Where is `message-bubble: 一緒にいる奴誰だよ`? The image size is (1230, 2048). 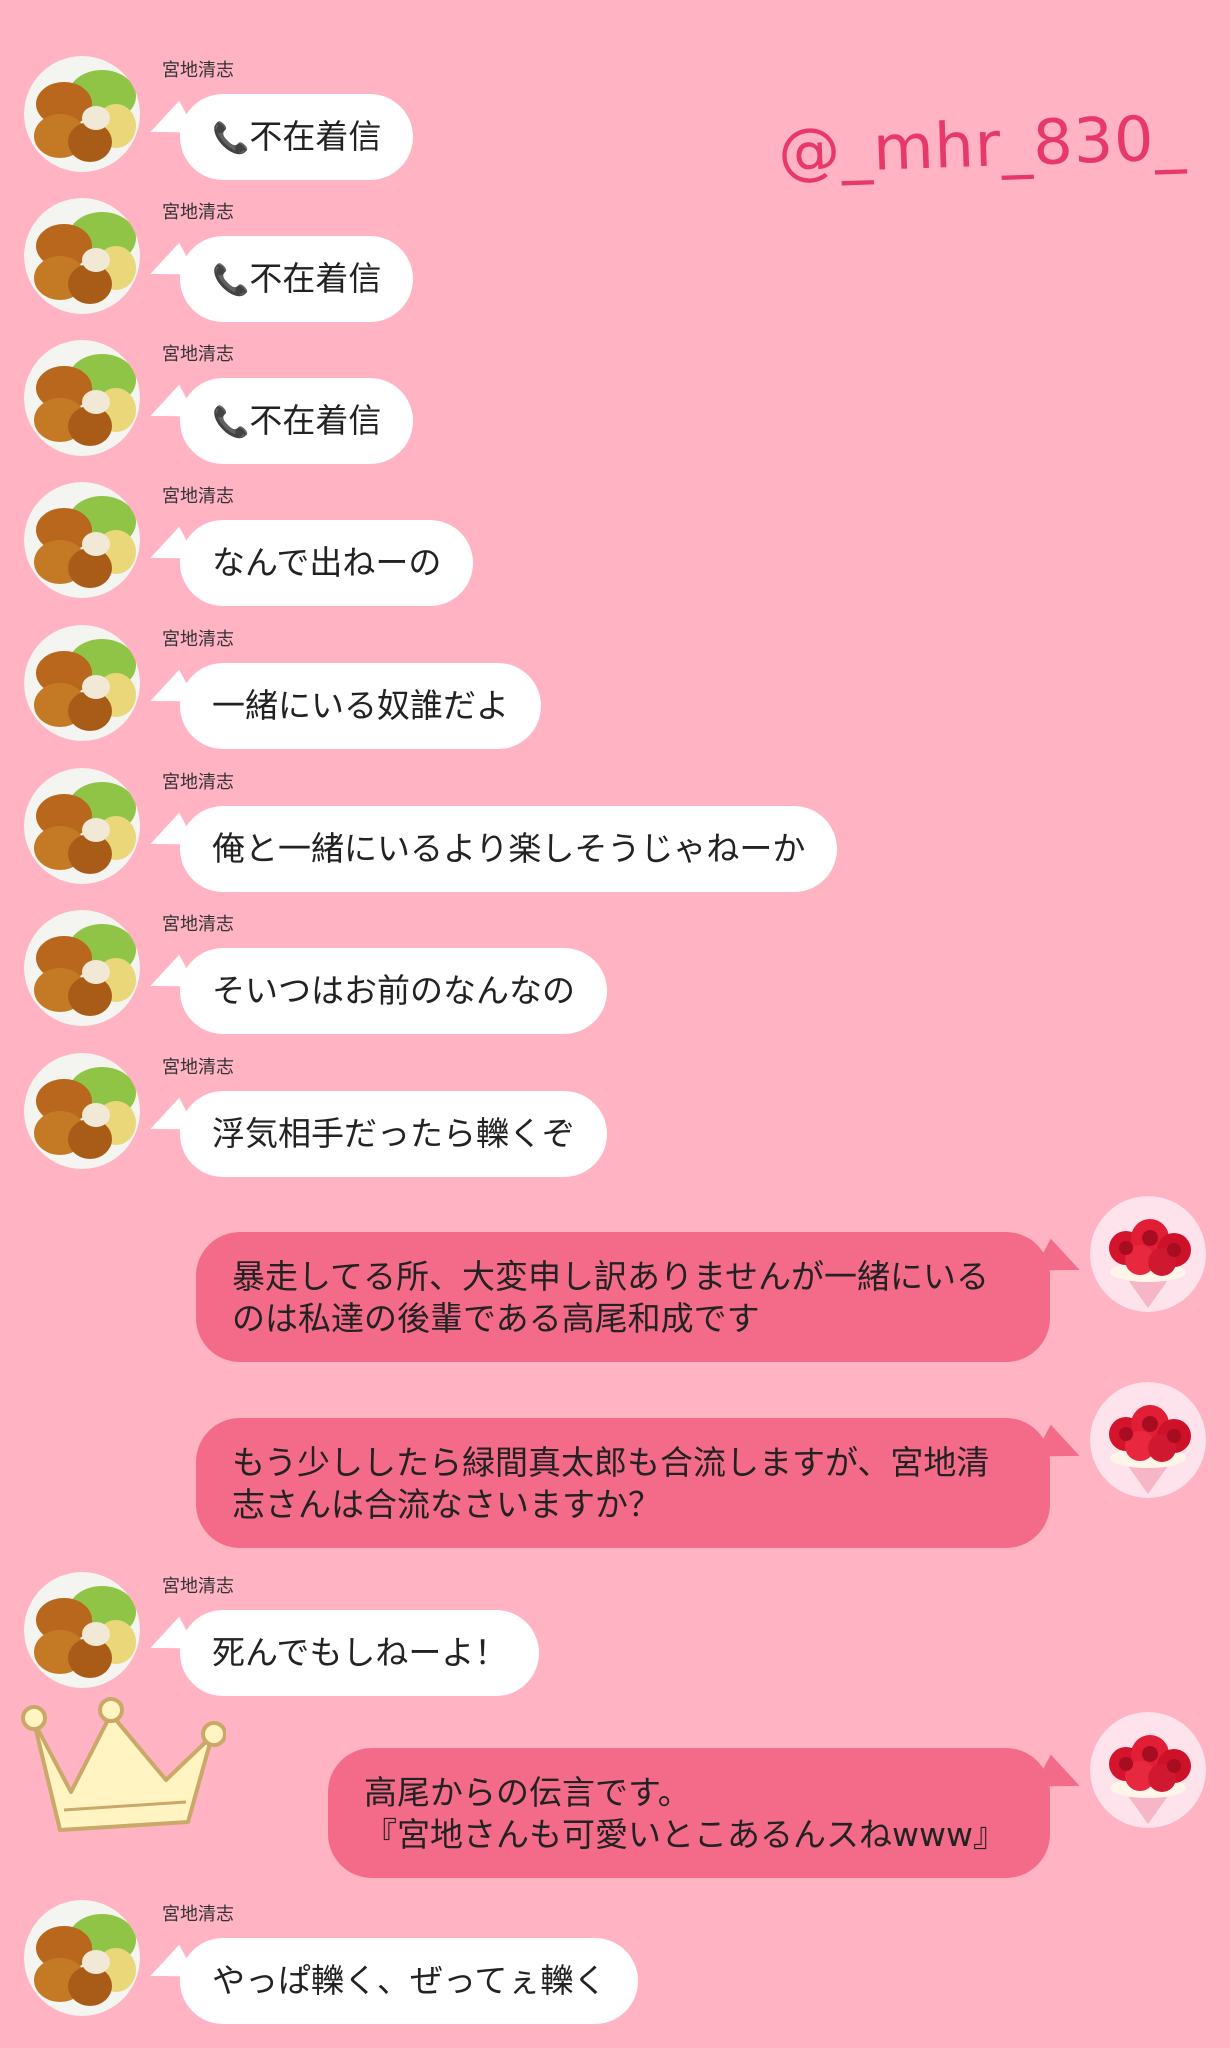 message-bubble: 一緒にいる奴誰だよ is located at coordinates (360, 706).